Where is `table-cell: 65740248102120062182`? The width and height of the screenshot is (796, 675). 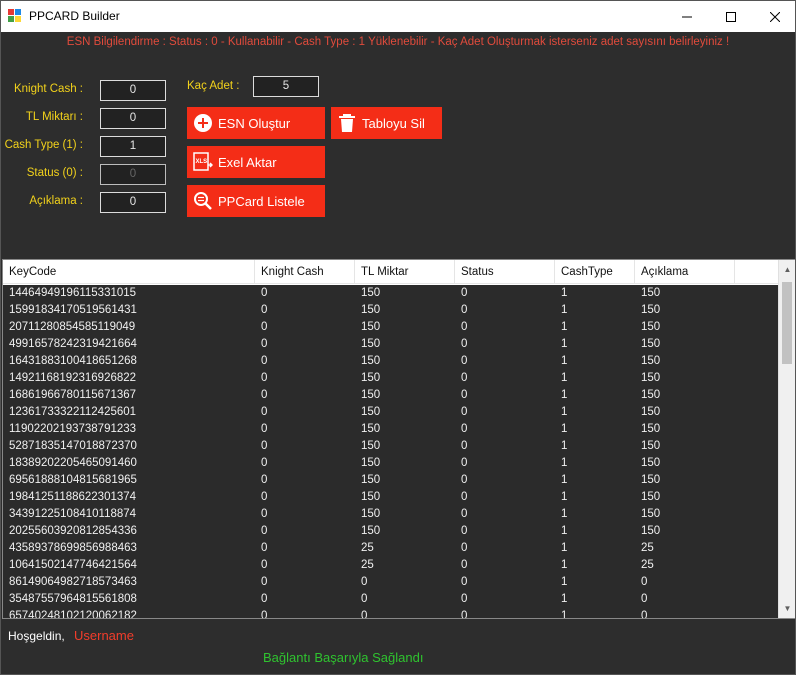 table-cell: 65740248102120062182 is located at coordinates (70, 613).